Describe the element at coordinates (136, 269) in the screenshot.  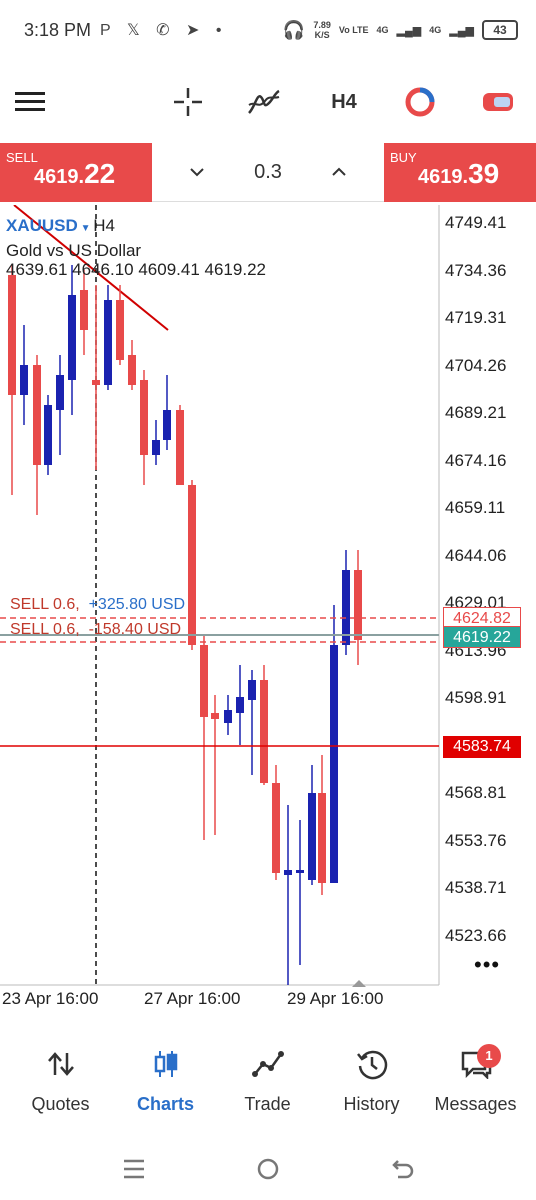
I see `ohlc-values: 4639.61 4646.10 4609.41 4619.22` at that location.